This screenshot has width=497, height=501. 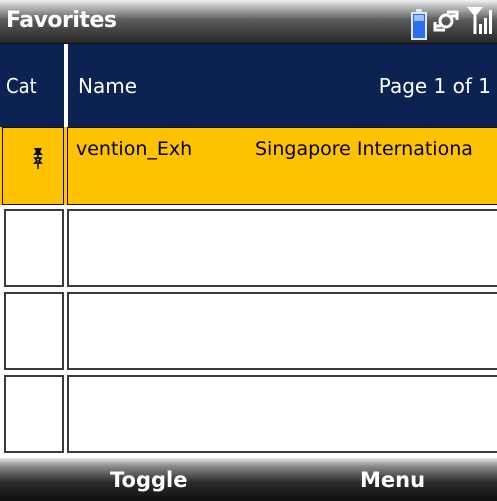 I want to click on page-indicator: Page 1 of 1, so click(x=434, y=86).